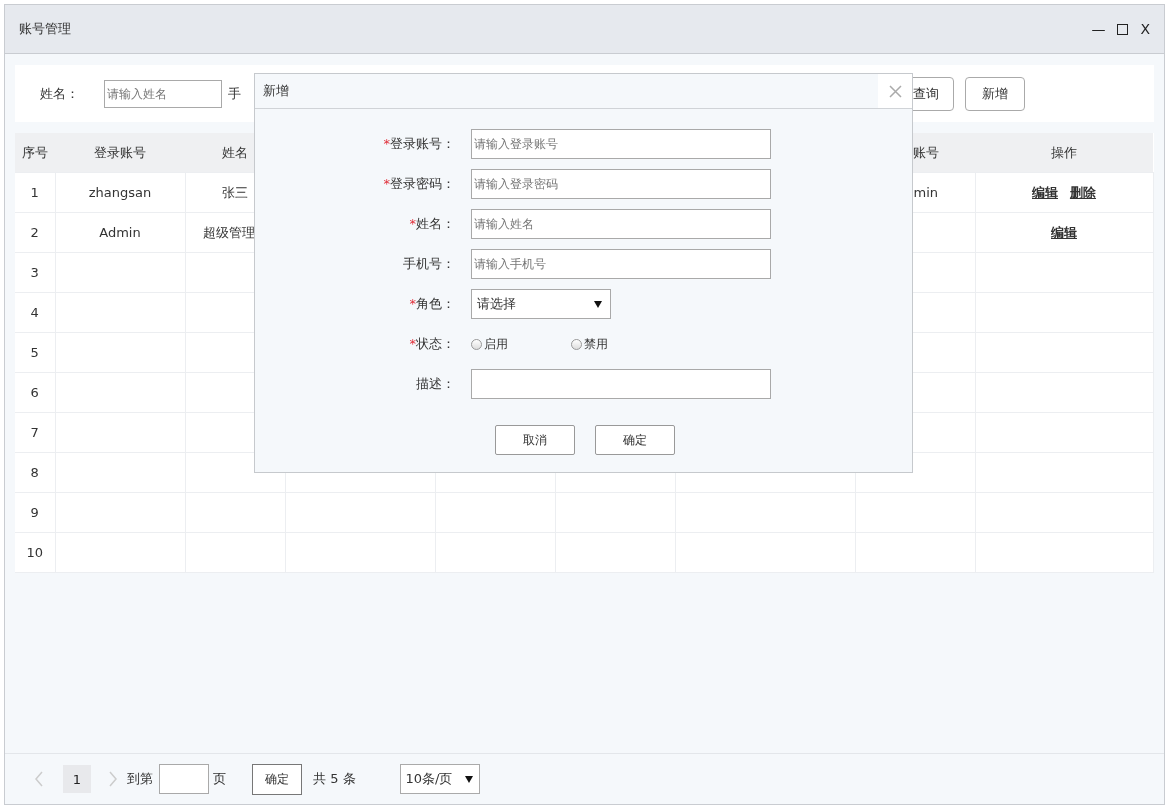 The width and height of the screenshot is (1169, 810). Describe the element at coordinates (140, 779) in the screenshot. I see `goto-label: 到第` at that location.